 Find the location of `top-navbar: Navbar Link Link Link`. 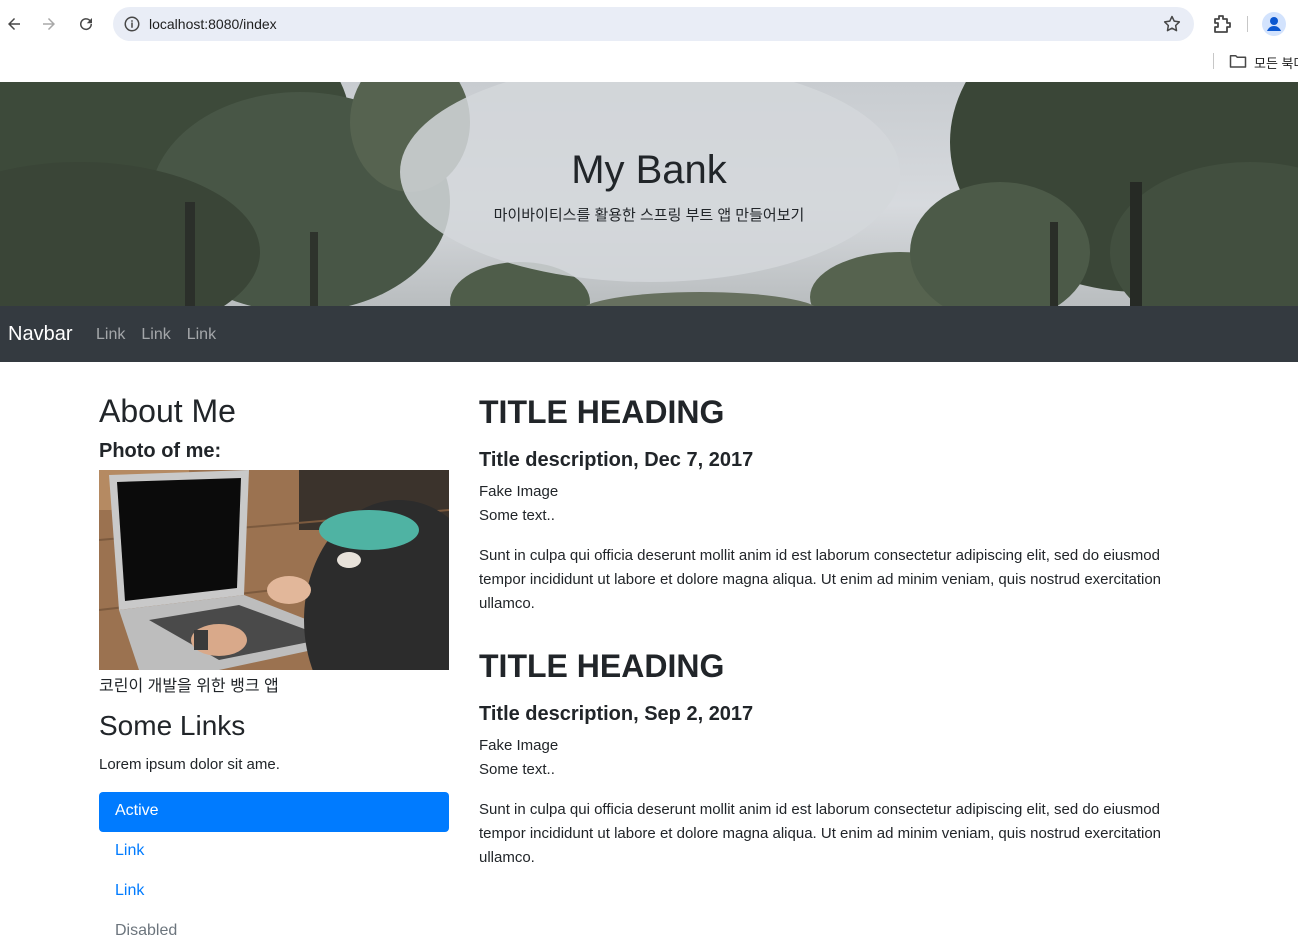

top-navbar: Navbar Link Link Link is located at coordinates (649, 334).